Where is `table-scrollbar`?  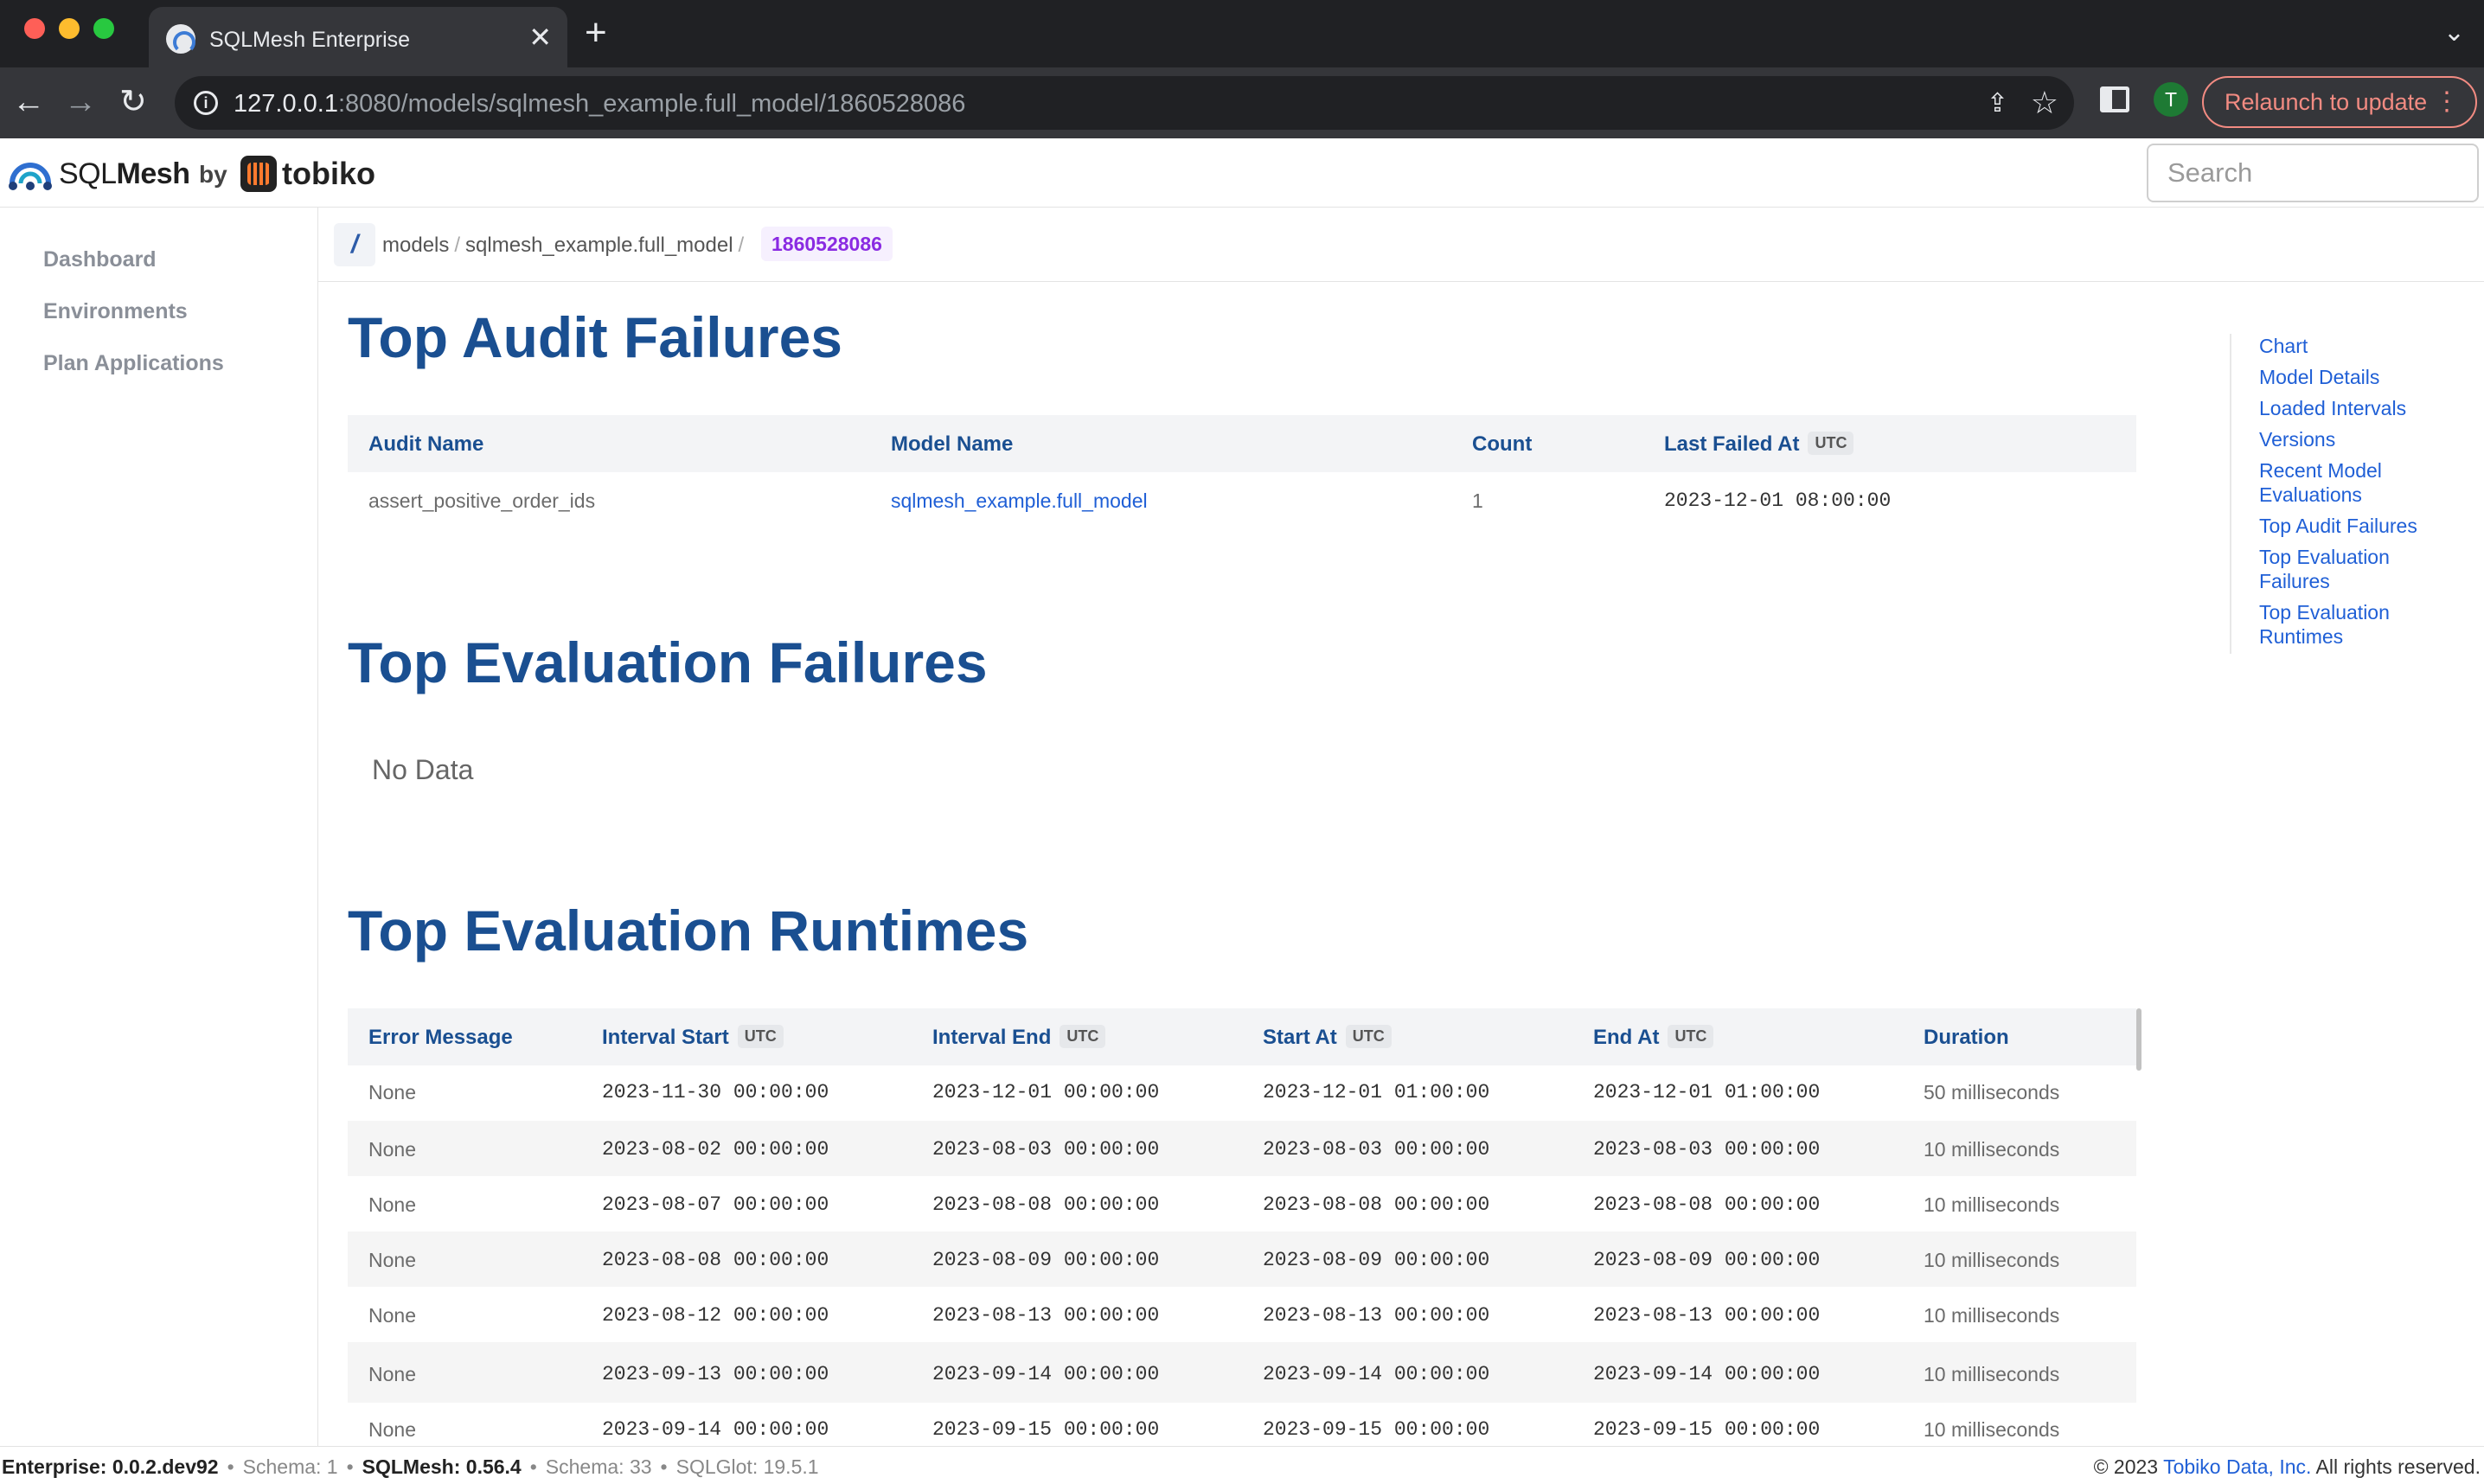
table-scrollbar is located at coordinates (2138, 1039).